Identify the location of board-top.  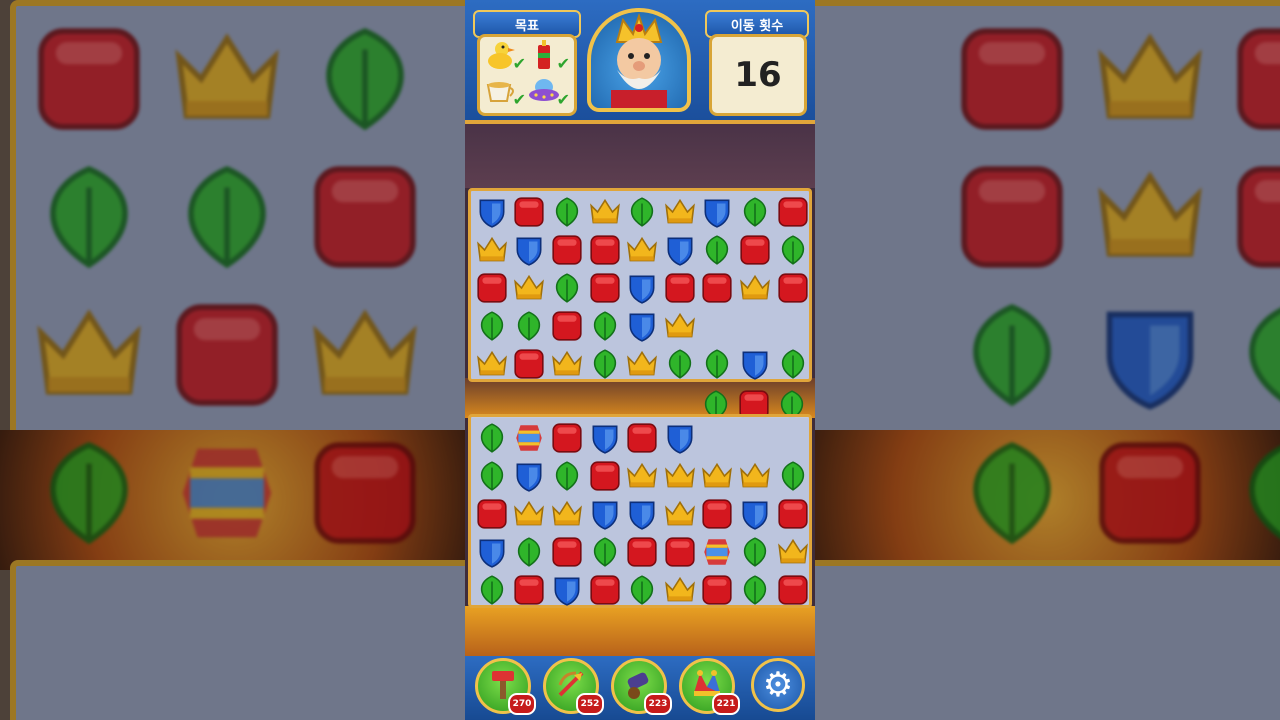
(640, 285).